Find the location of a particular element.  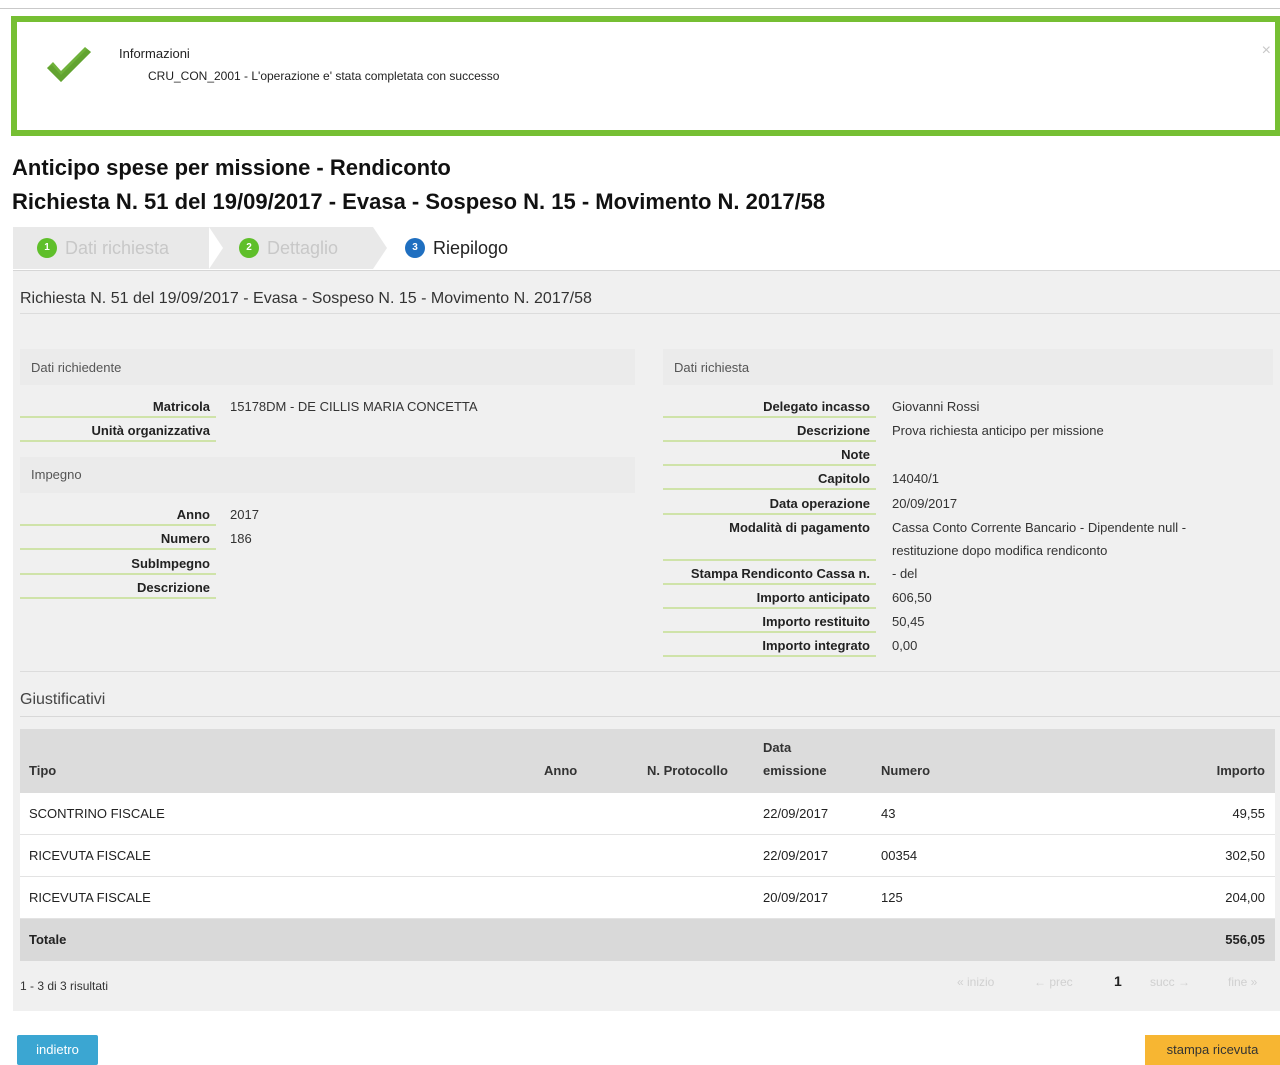

cell-numero: 125 is located at coordinates (892, 897).